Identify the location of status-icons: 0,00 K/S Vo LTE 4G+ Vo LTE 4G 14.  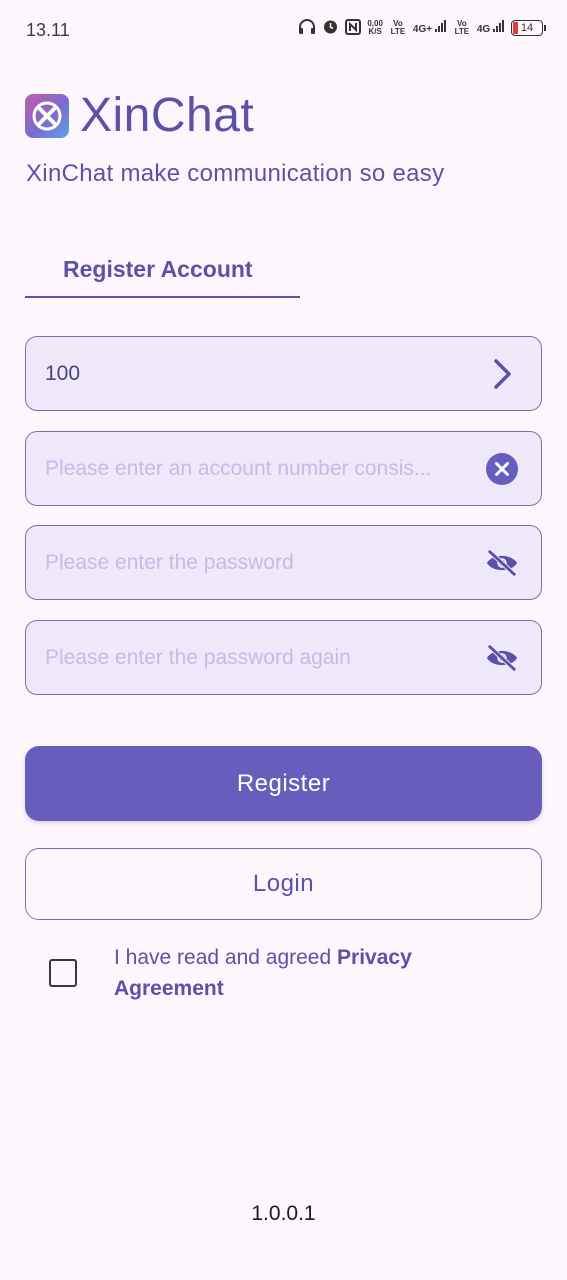
(422, 27).